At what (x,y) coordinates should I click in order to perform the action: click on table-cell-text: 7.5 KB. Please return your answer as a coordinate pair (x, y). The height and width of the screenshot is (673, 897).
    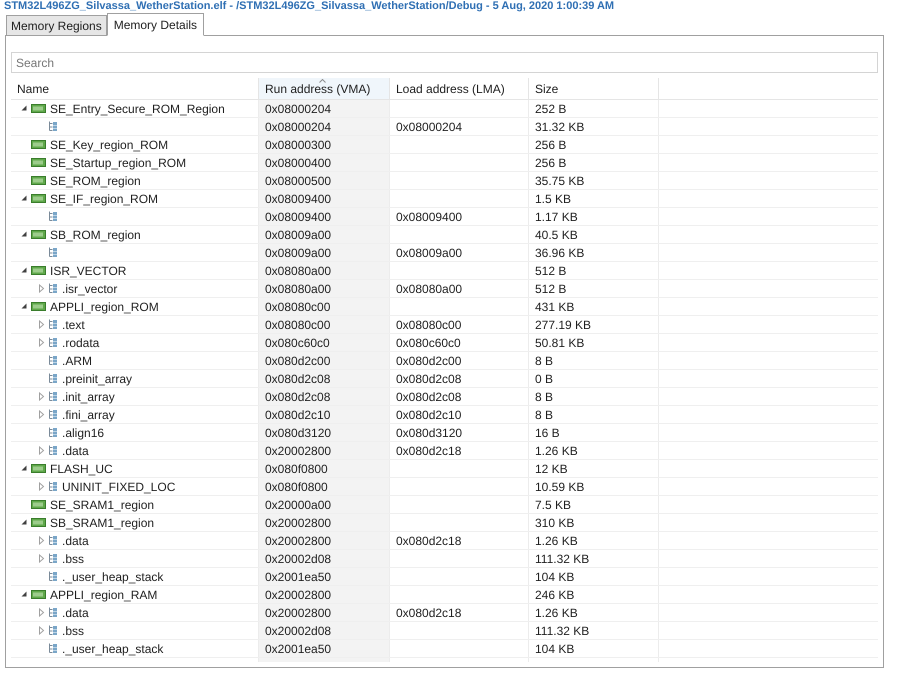
    Looking at the image, I should click on (553, 505).